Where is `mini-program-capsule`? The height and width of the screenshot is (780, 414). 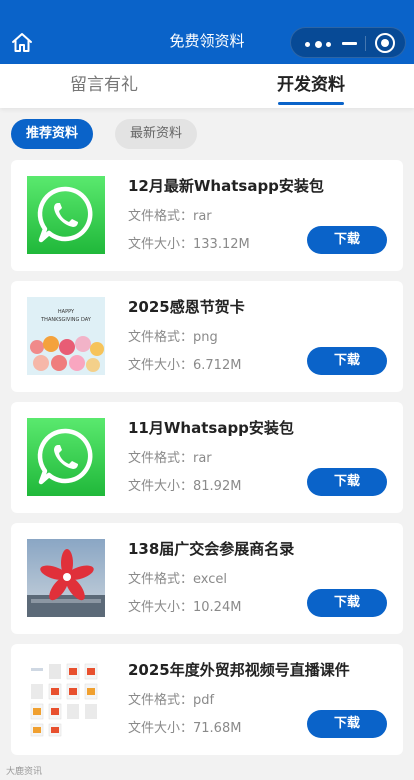
mini-program-capsule is located at coordinates (348, 42).